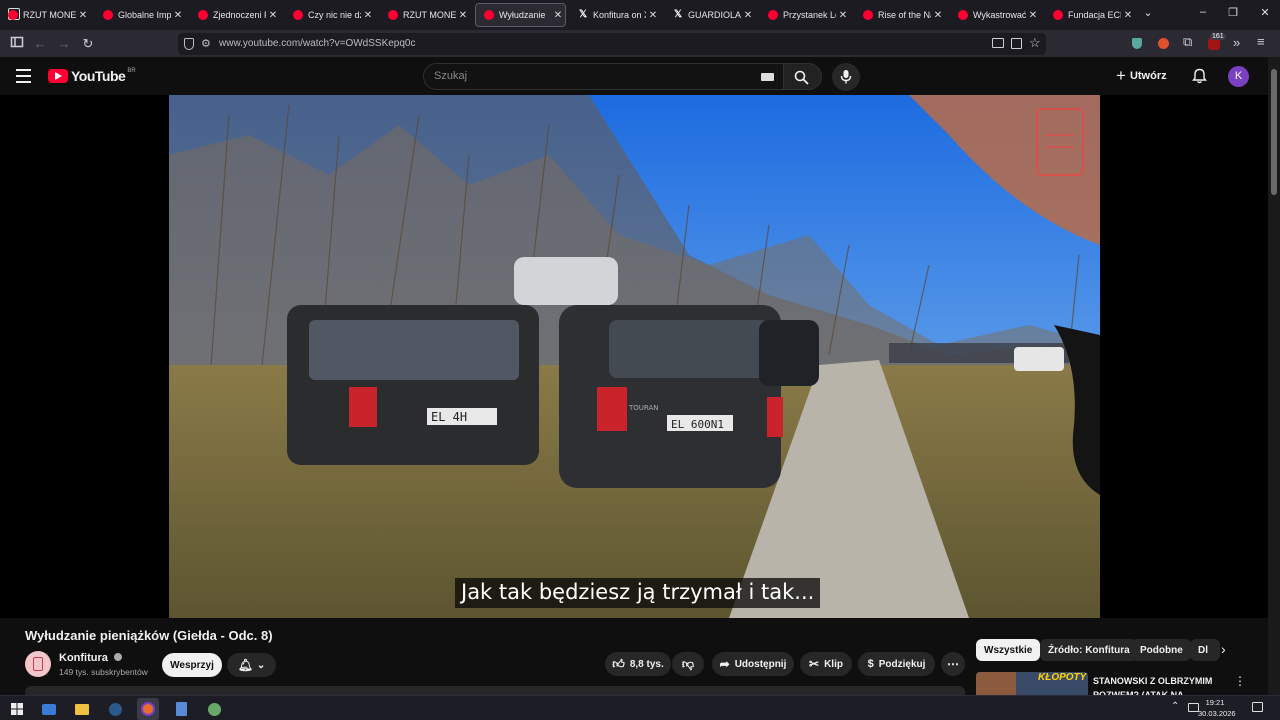 The width and height of the screenshot is (1280, 720). Describe the element at coordinates (181, 709) in the screenshot. I see `calculator-icon` at that location.